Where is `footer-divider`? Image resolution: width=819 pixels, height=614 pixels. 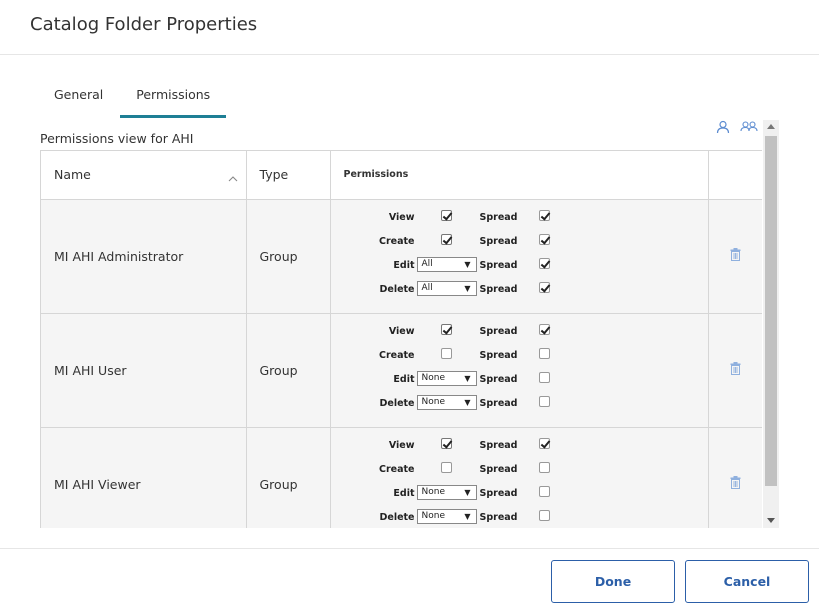 footer-divider is located at coordinates (409, 548).